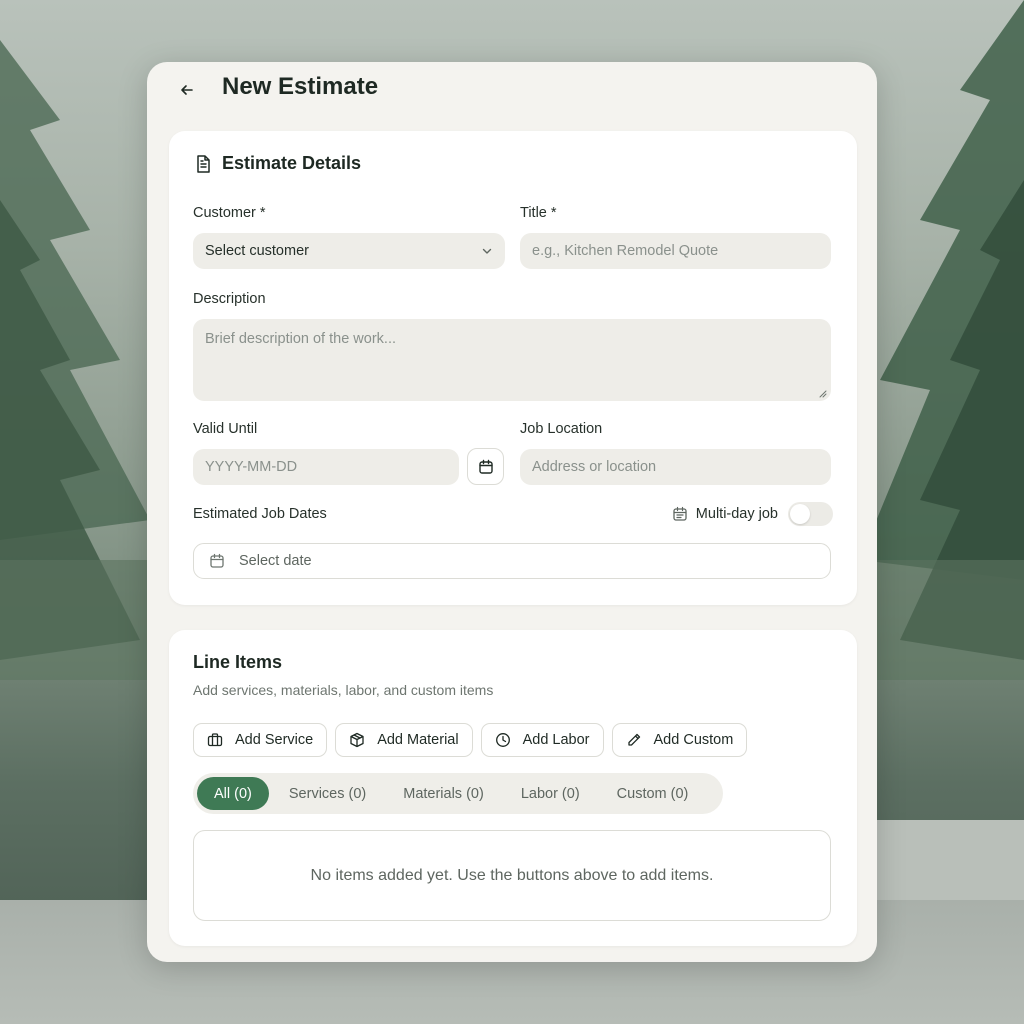 The width and height of the screenshot is (1024, 1024). I want to click on add-service-label: Add Service, so click(274, 740).